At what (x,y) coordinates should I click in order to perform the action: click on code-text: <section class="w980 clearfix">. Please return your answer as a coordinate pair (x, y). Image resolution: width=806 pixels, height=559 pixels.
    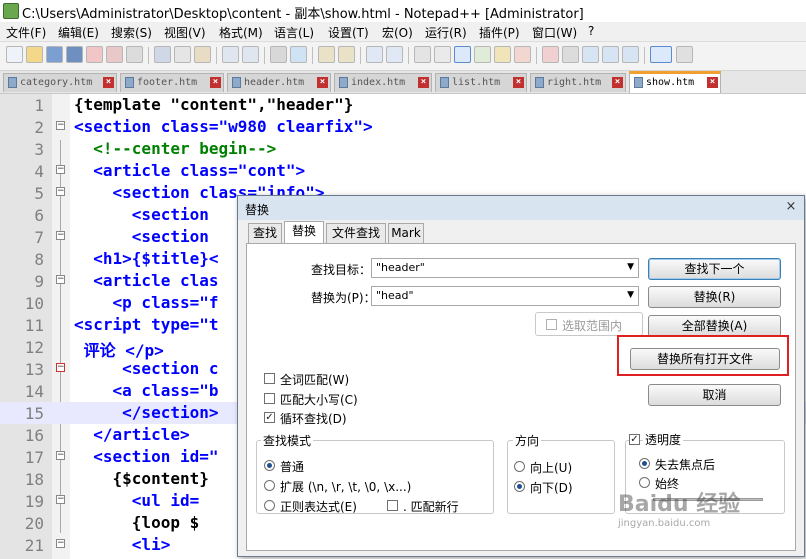
    Looking at the image, I should click on (223, 126).